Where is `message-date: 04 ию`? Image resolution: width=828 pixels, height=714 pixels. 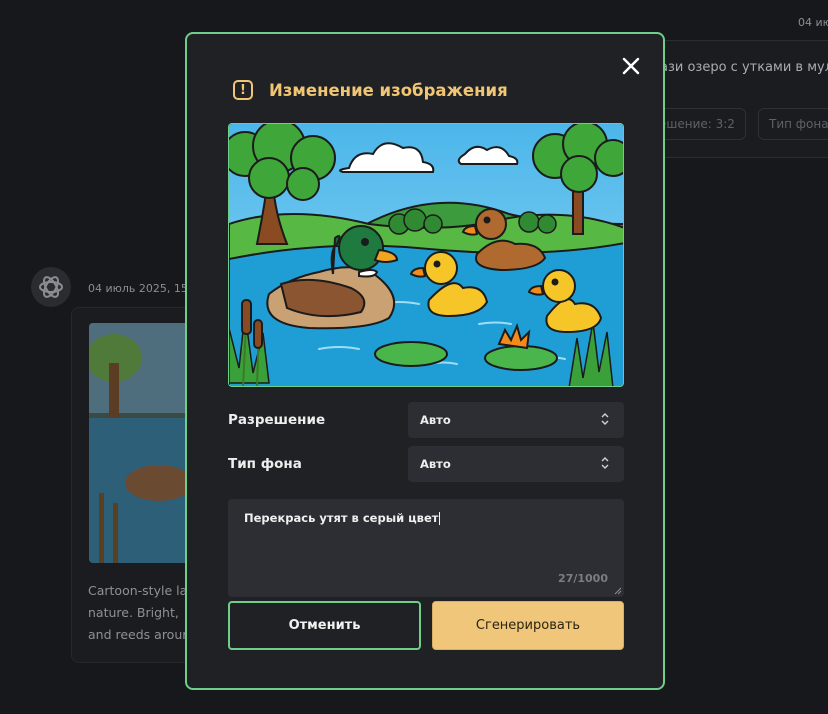
message-date: 04 ию is located at coordinates (813, 22).